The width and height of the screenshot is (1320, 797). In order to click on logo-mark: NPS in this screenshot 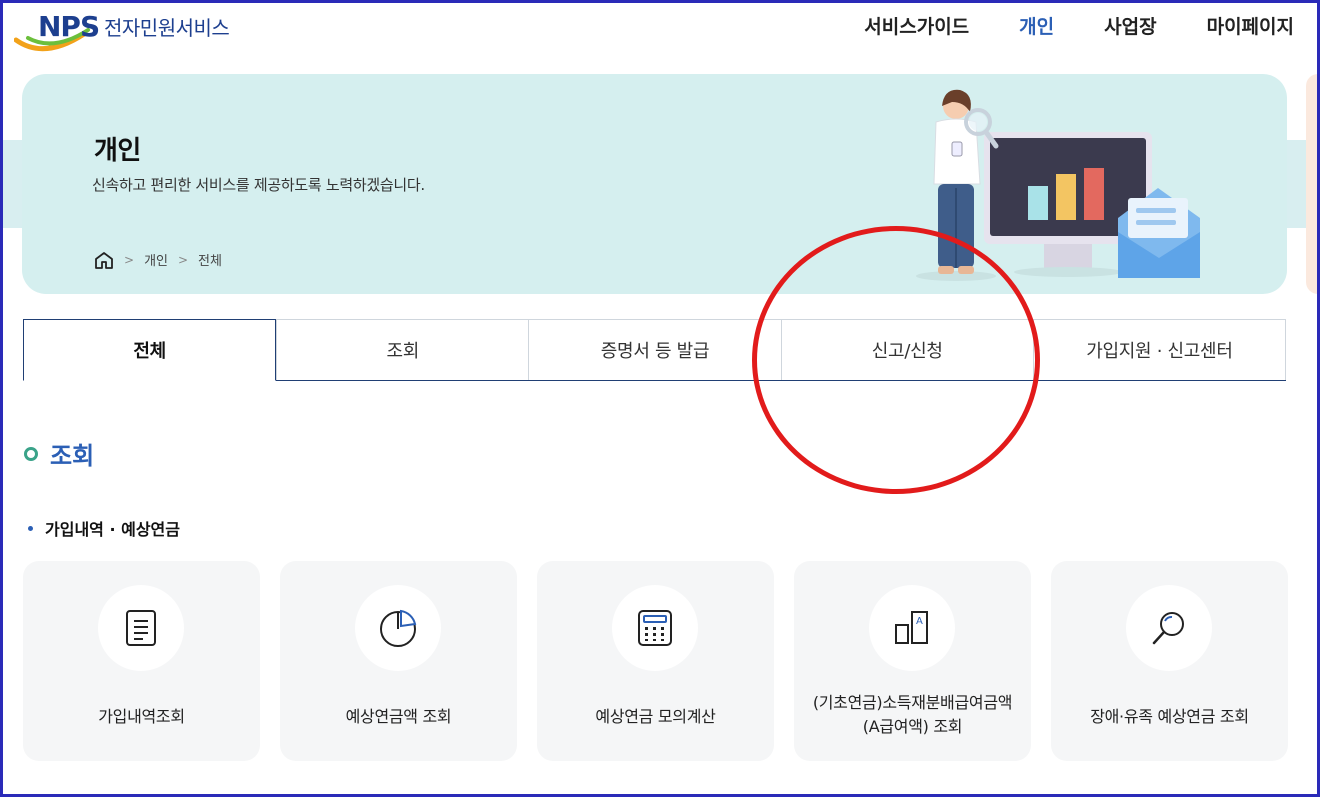, I will do `click(60, 32)`.